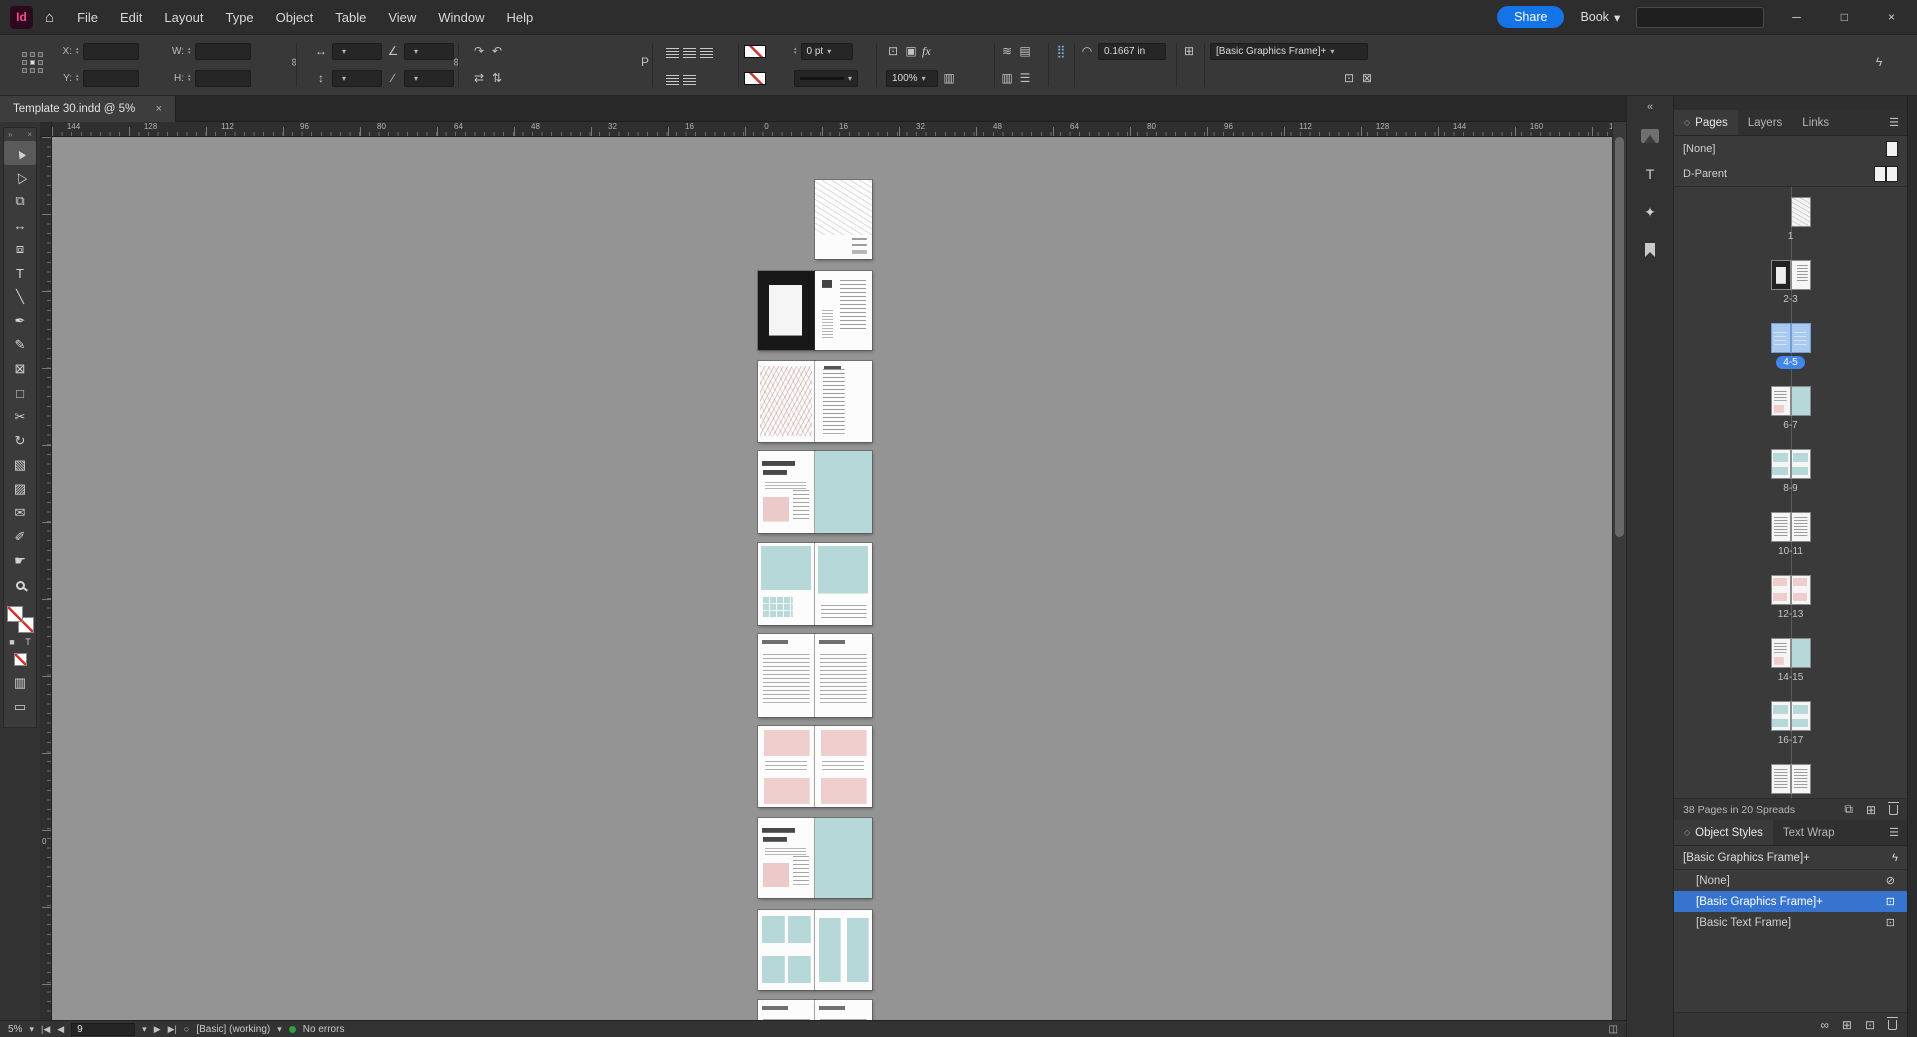 Image resolution: width=1917 pixels, height=1037 pixels. Describe the element at coordinates (1650, 250) in the screenshot. I see `bookmarks-panel-icon` at that location.